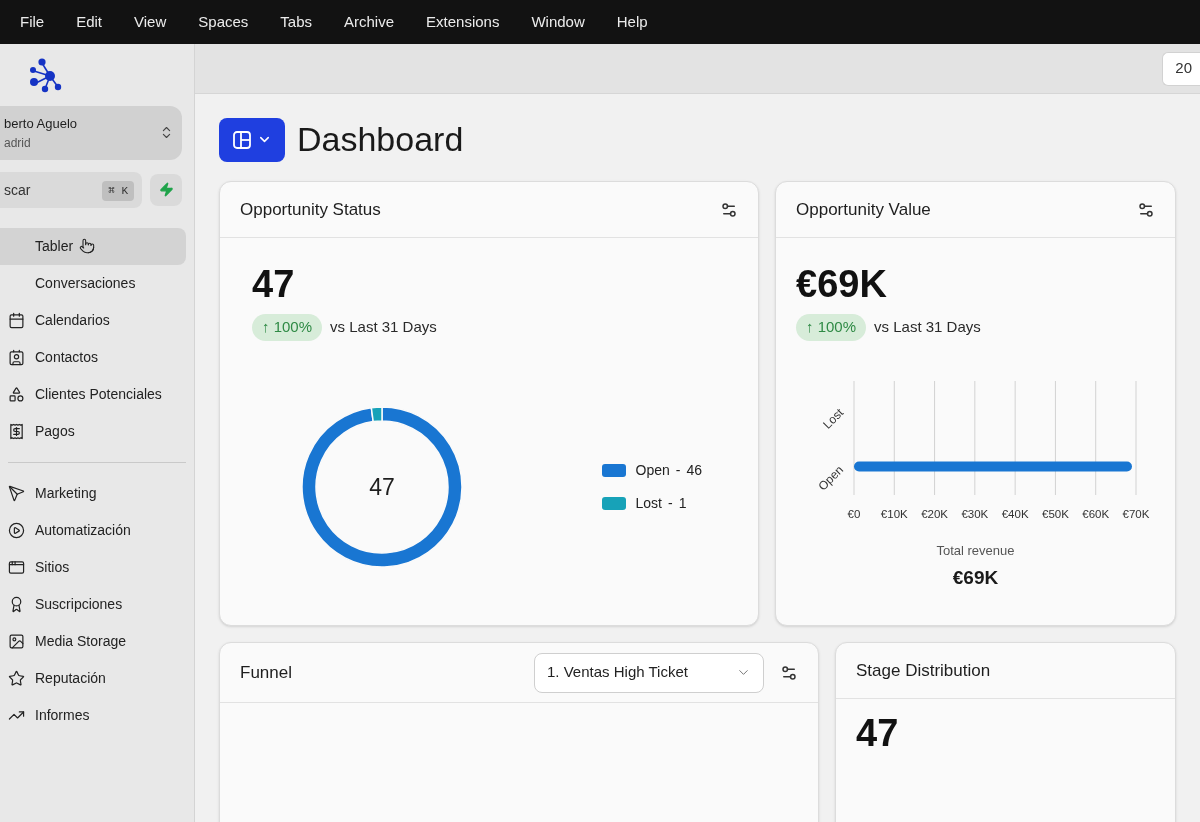 This screenshot has width=1200, height=822. Describe the element at coordinates (382, 486) in the screenshot. I see `donut-center-label: 47` at that location.